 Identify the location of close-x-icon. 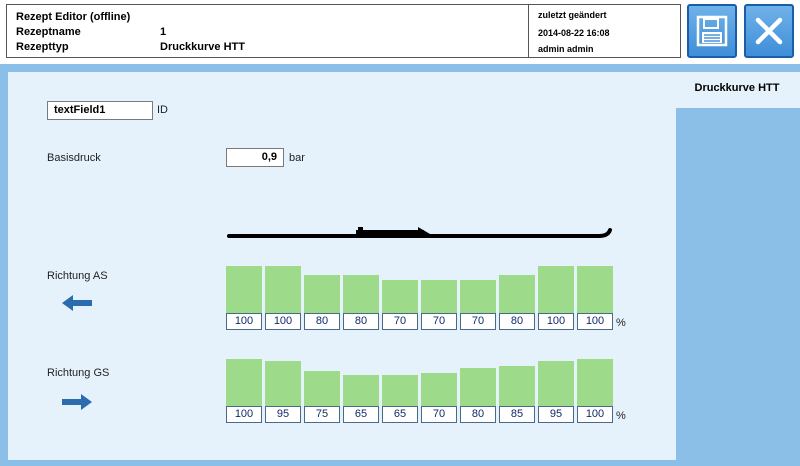
(769, 31).